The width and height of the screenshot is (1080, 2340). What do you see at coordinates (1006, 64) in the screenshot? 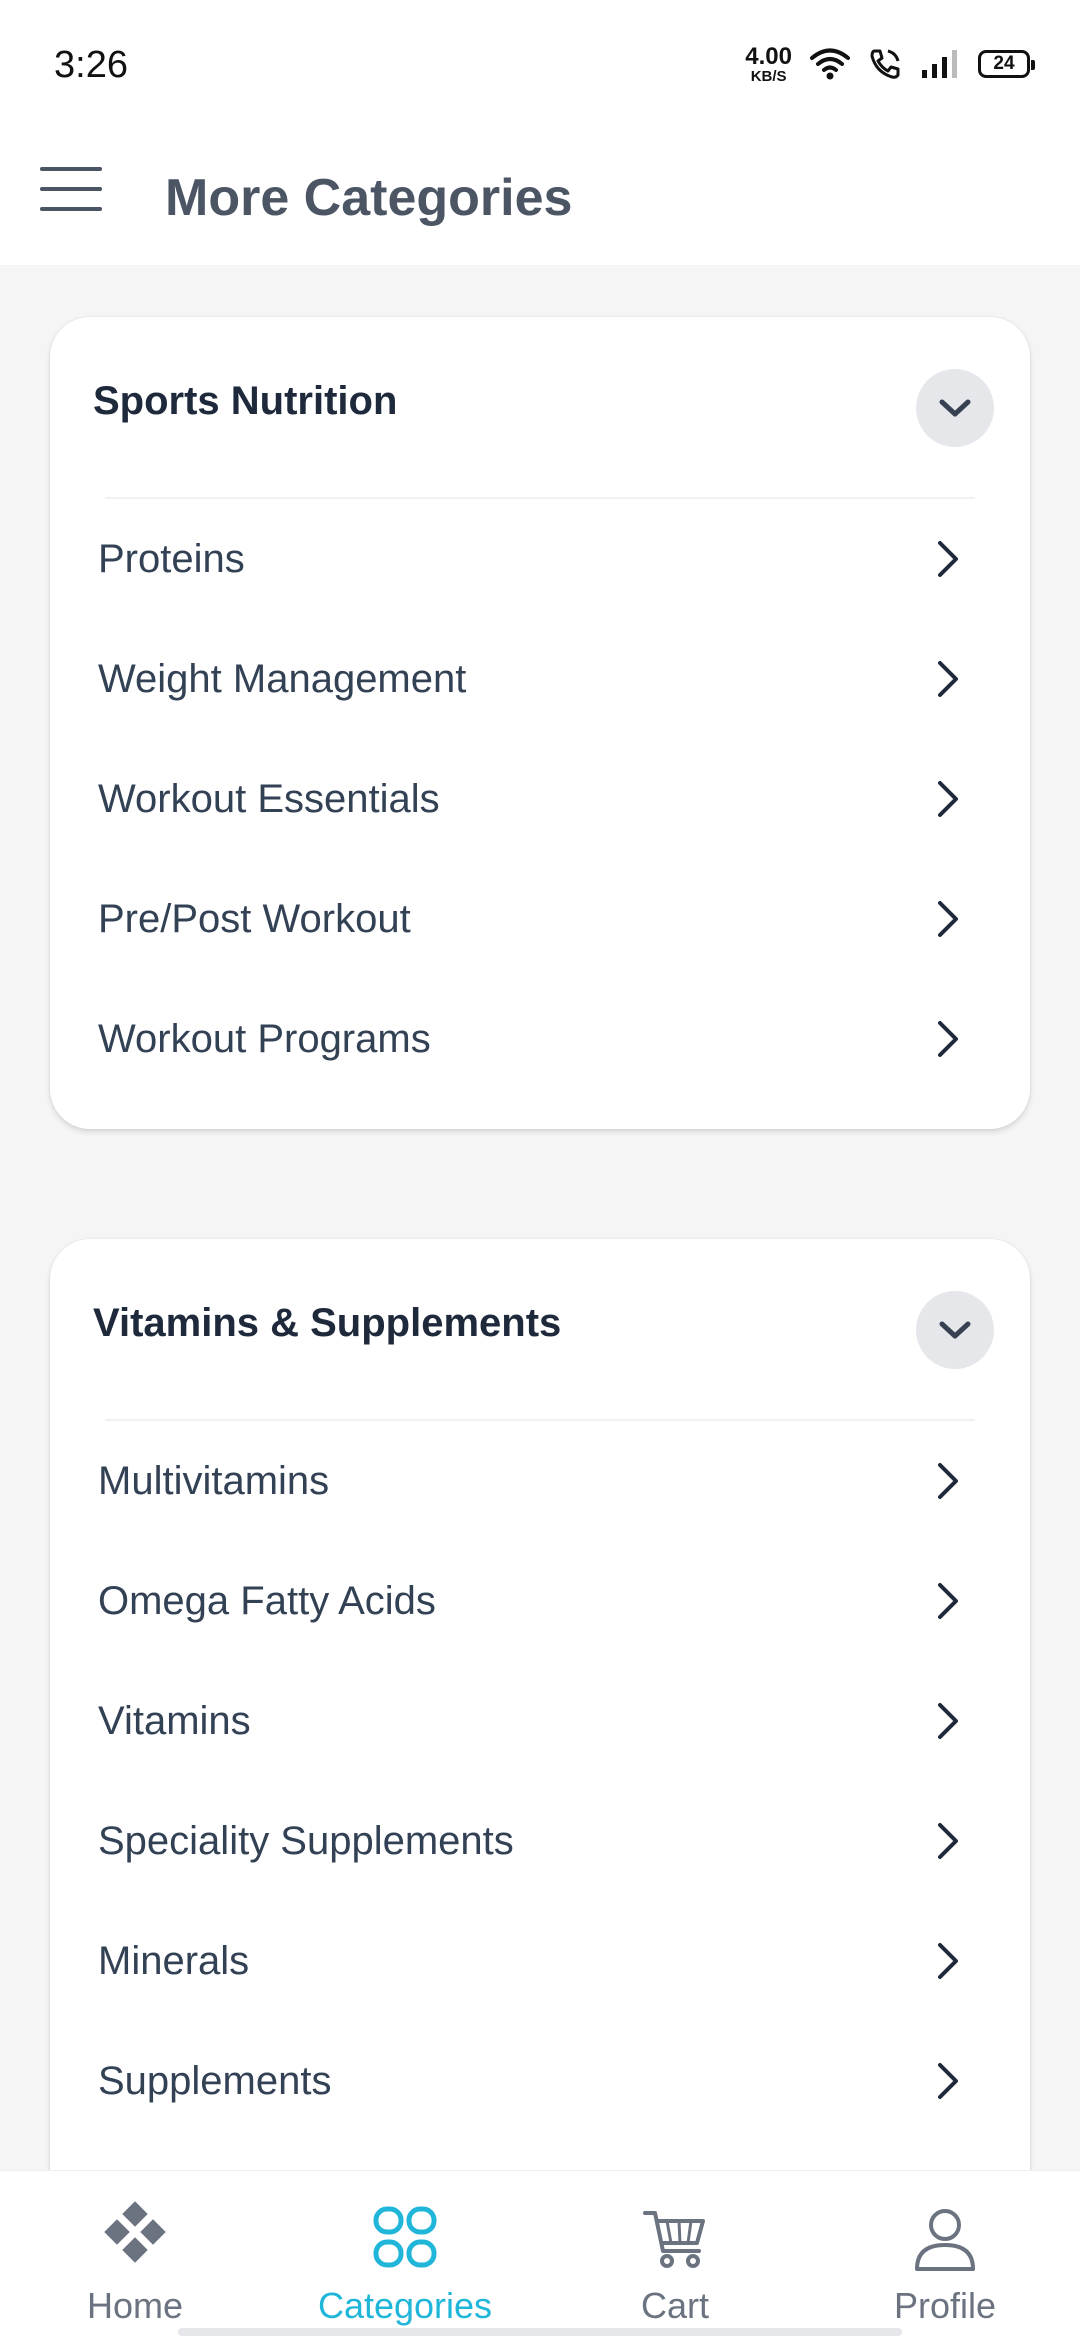
I see `battery-icon: 24` at bounding box center [1006, 64].